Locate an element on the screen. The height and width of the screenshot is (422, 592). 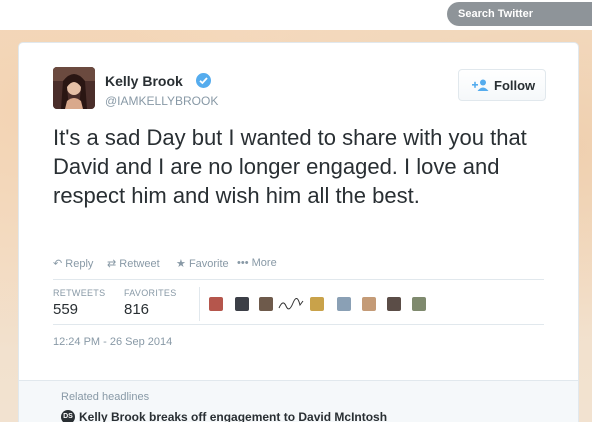
more-dots-icon: ••• is located at coordinates (243, 263).